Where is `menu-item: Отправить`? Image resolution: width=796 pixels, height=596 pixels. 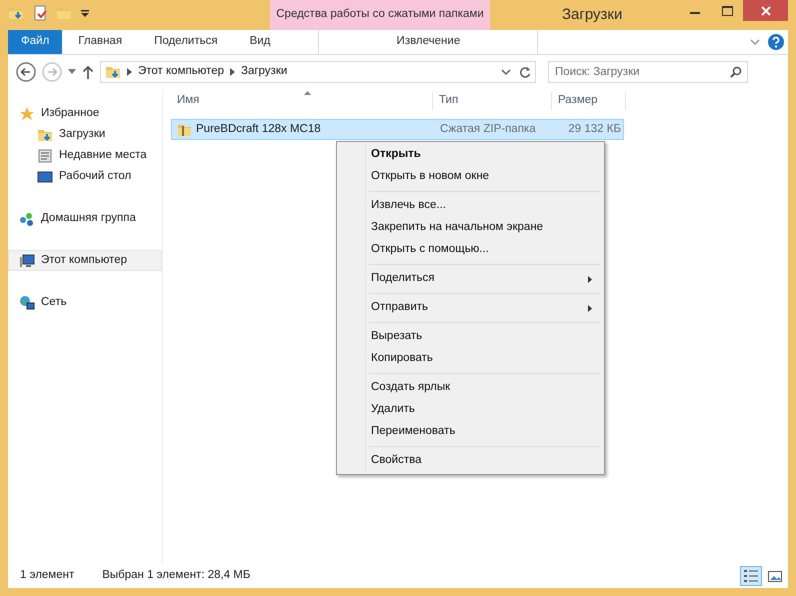
menu-item: Отправить is located at coordinates (470, 308).